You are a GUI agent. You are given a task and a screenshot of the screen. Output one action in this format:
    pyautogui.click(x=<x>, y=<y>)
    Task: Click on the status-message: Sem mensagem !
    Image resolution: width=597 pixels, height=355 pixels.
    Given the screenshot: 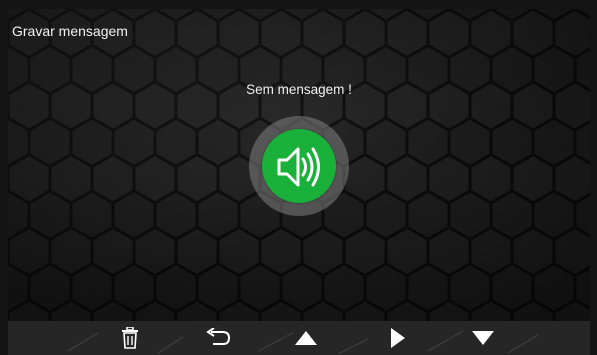 What is the action you would take?
    pyautogui.click(x=299, y=89)
    